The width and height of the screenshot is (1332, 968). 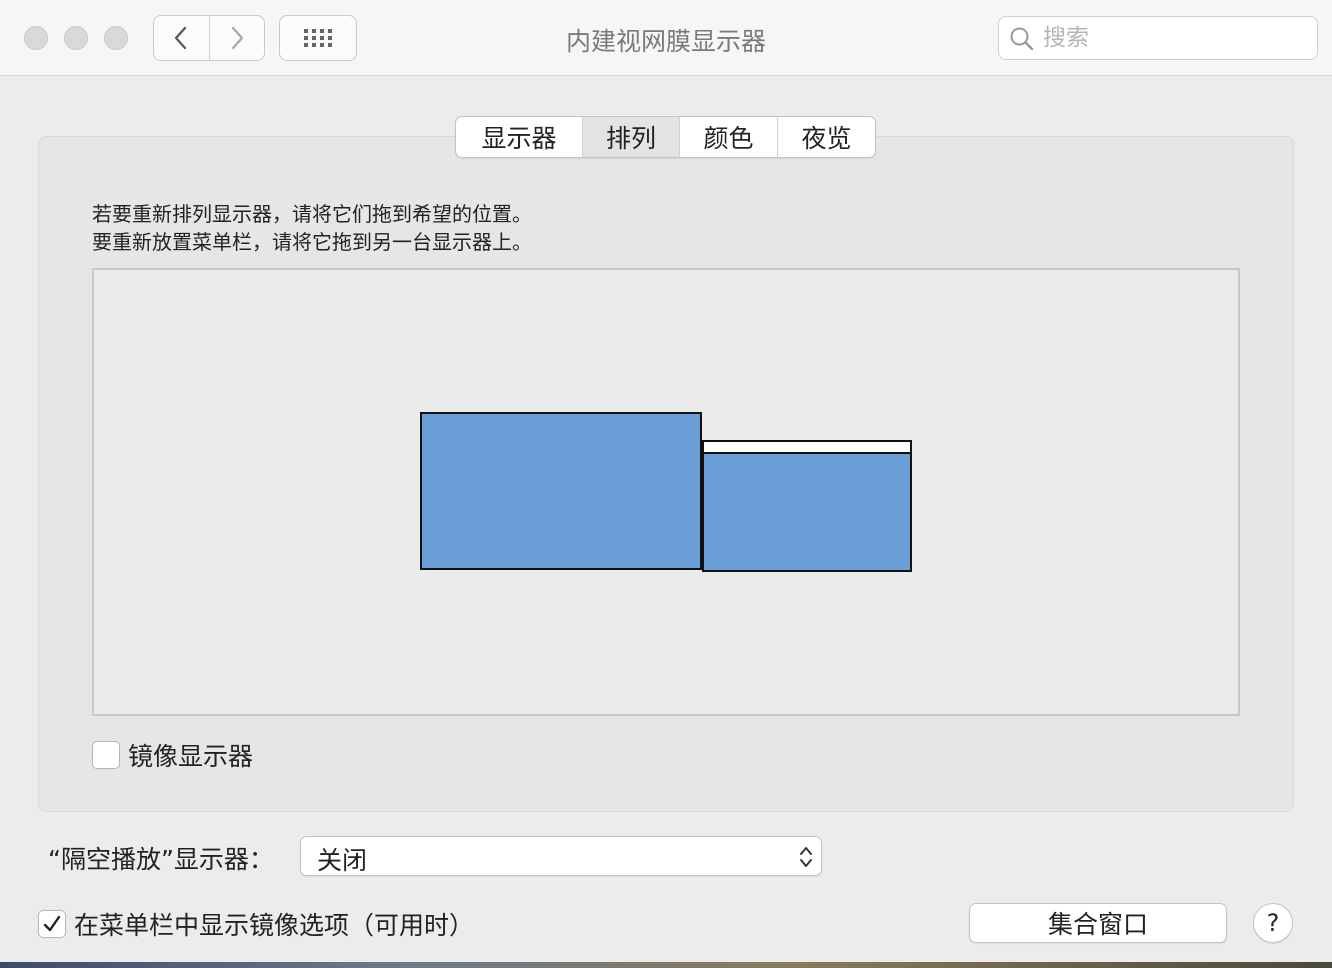 What do you see at coordinates (807, 448) in the screenshot?
I see `menu-bar-indicator` at bounding box center [807, 448].